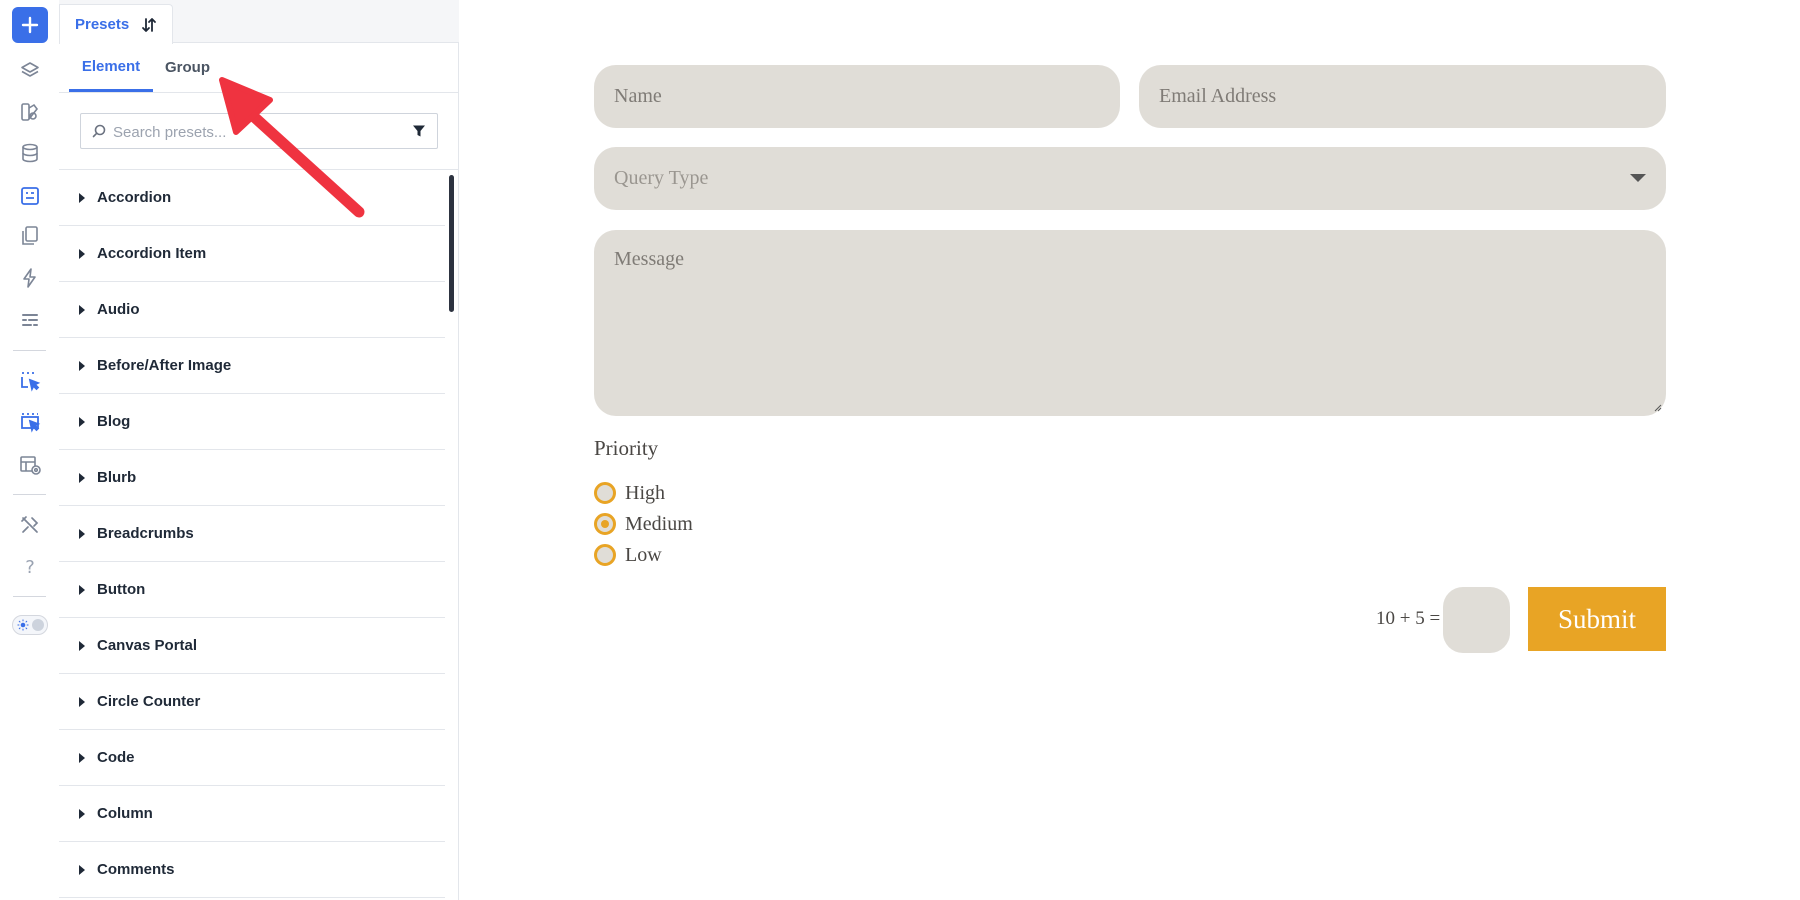 This screenshot has height=900, width=1800. What do you see at coordinates (30, 382) in the screenshot?
I see `cursor-select-icon` at bounding box center [30, 382].